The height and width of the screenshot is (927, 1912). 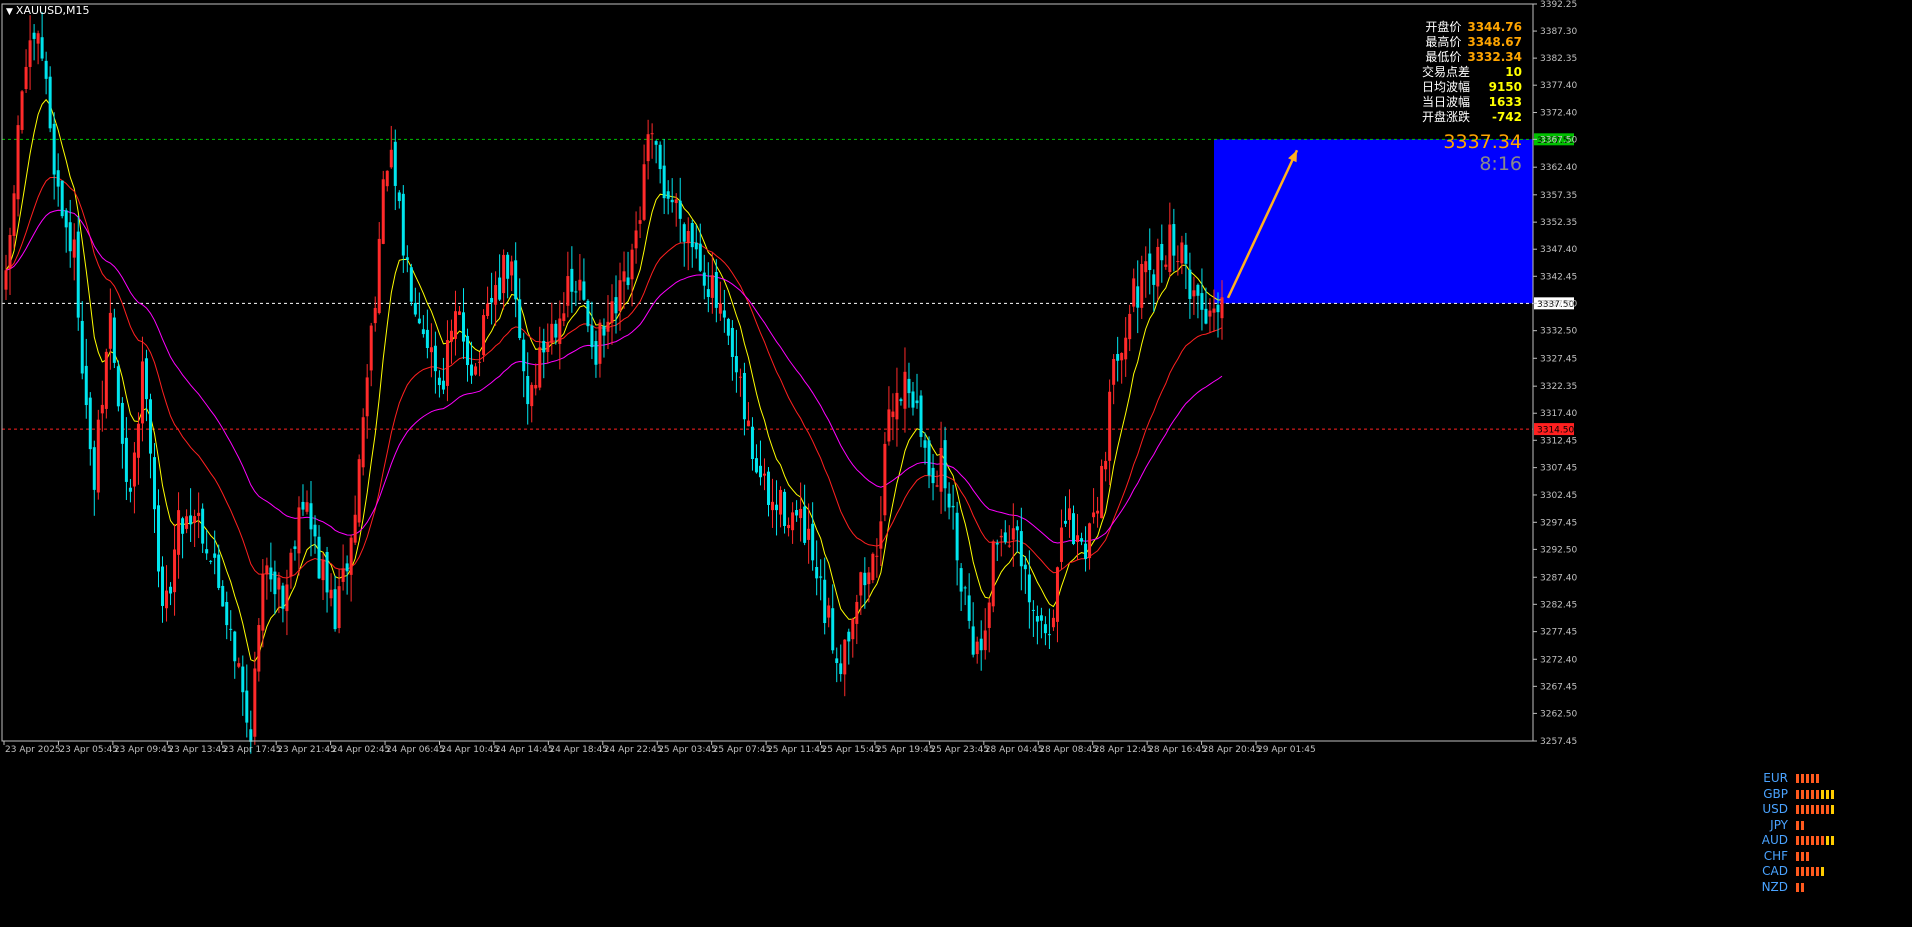 I want to click on dropdown-triangle-icon: ▼, so click(x=9, y=12).